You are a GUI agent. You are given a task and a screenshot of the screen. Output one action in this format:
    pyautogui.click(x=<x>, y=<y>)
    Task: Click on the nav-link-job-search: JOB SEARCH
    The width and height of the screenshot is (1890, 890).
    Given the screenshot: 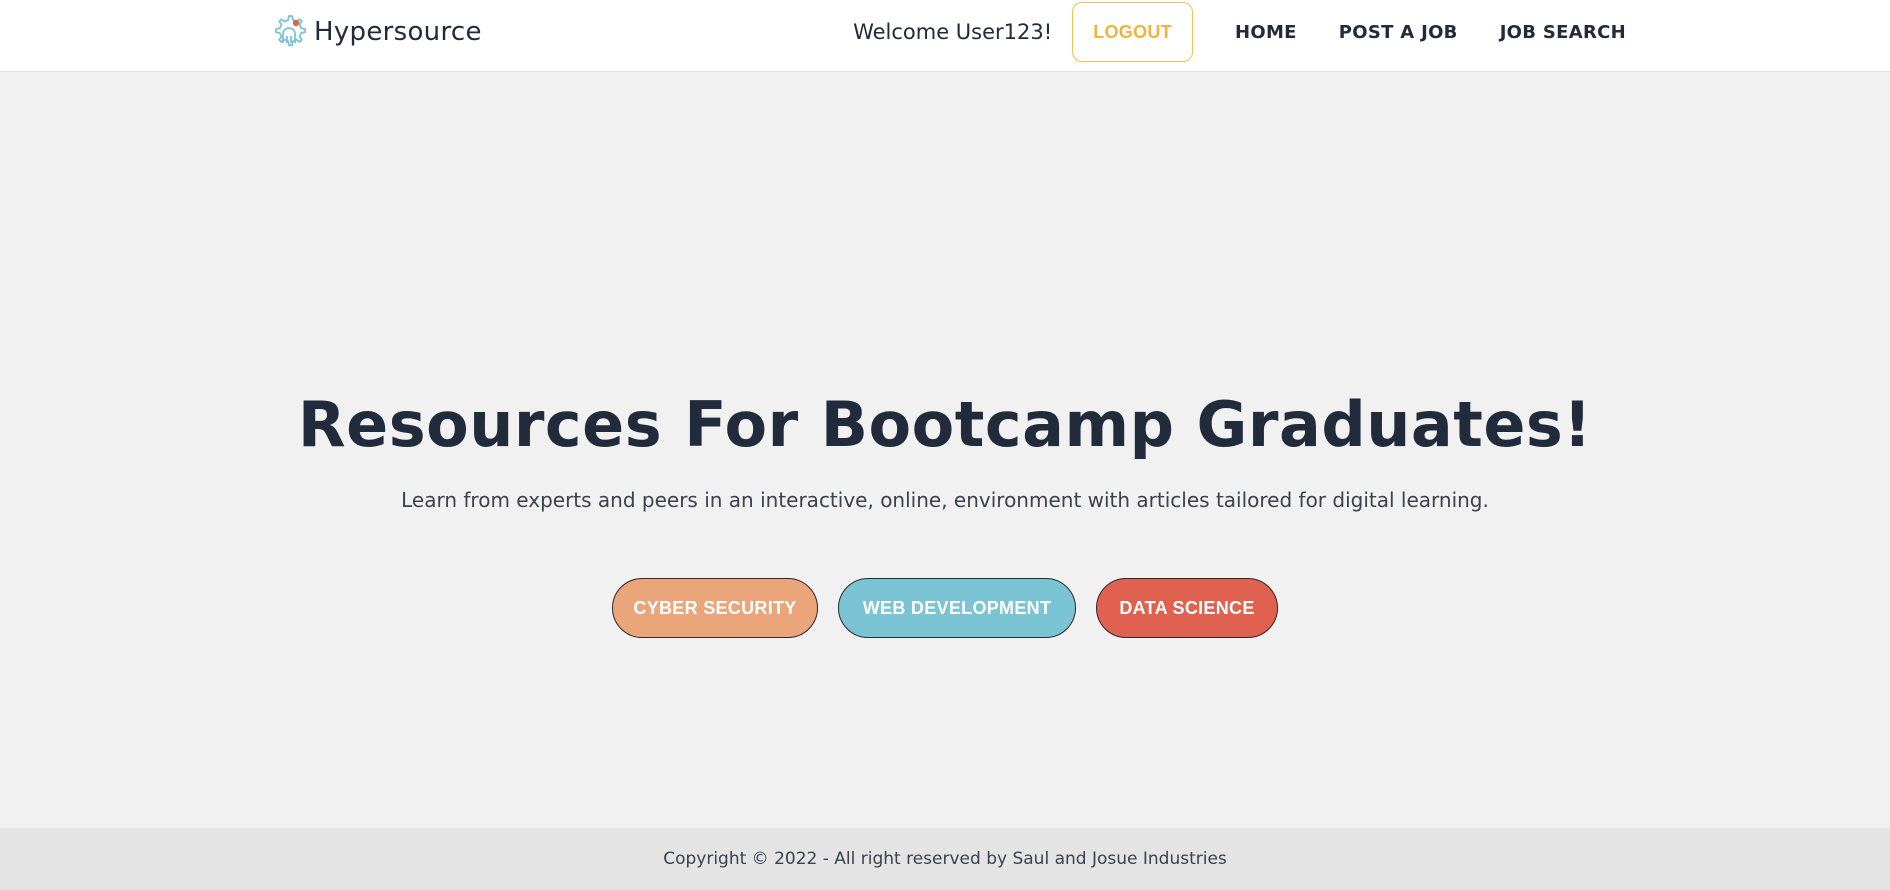 What is the action you would take?
    pyautogui.click(x=1563, y=32)
    